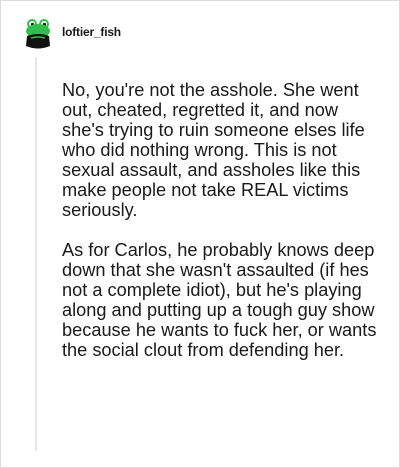  Describe the element at coordinates (36, 254) in the screenshot. I see `thread-collapse-line` at that location.